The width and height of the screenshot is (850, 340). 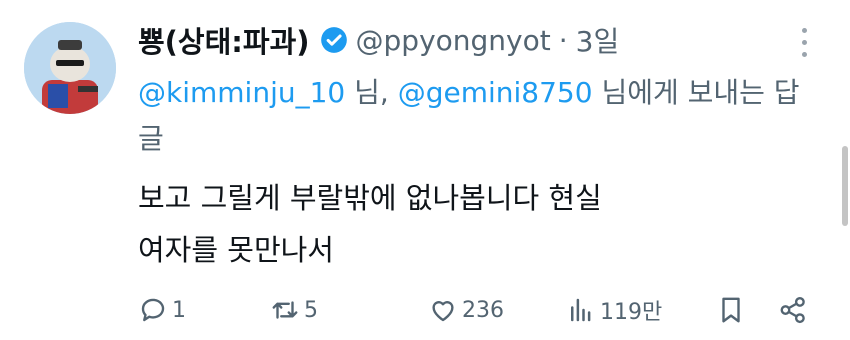 I want to click on mention-link: @kimminju_10, so click(x=241, y=92).